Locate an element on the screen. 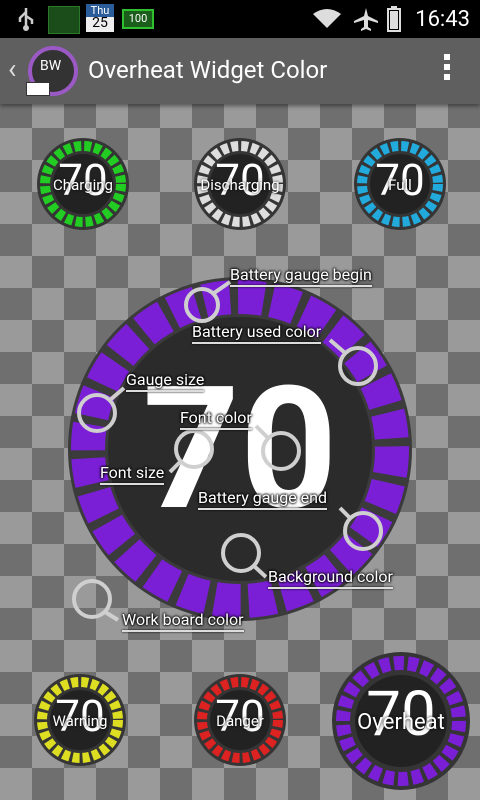 This screenshot has width=480, height=800. gauge-danger-label: Danger is located at coordinates (240, 721).